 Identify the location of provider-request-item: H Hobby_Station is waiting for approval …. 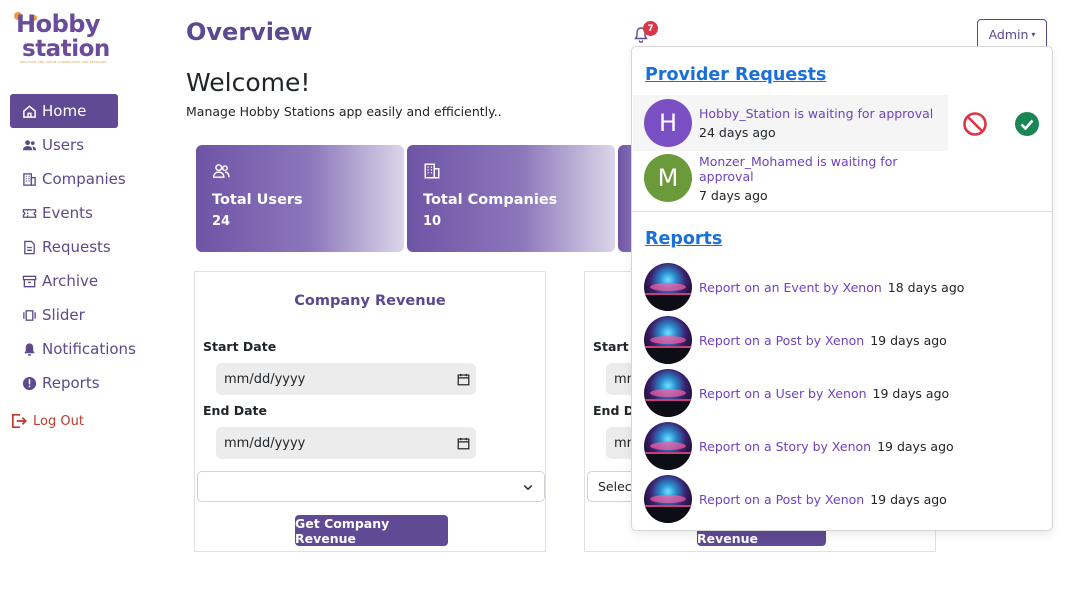
(790, 123).